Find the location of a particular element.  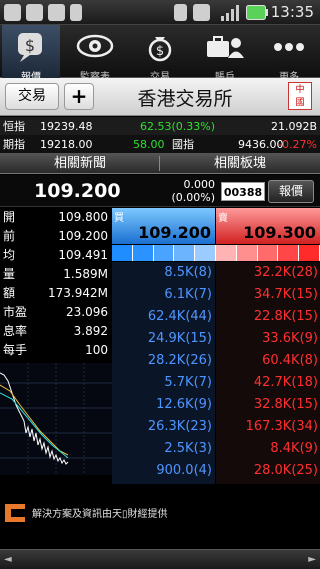

index-change: 62.53(0.33%) is located at coordinates (178, 126).